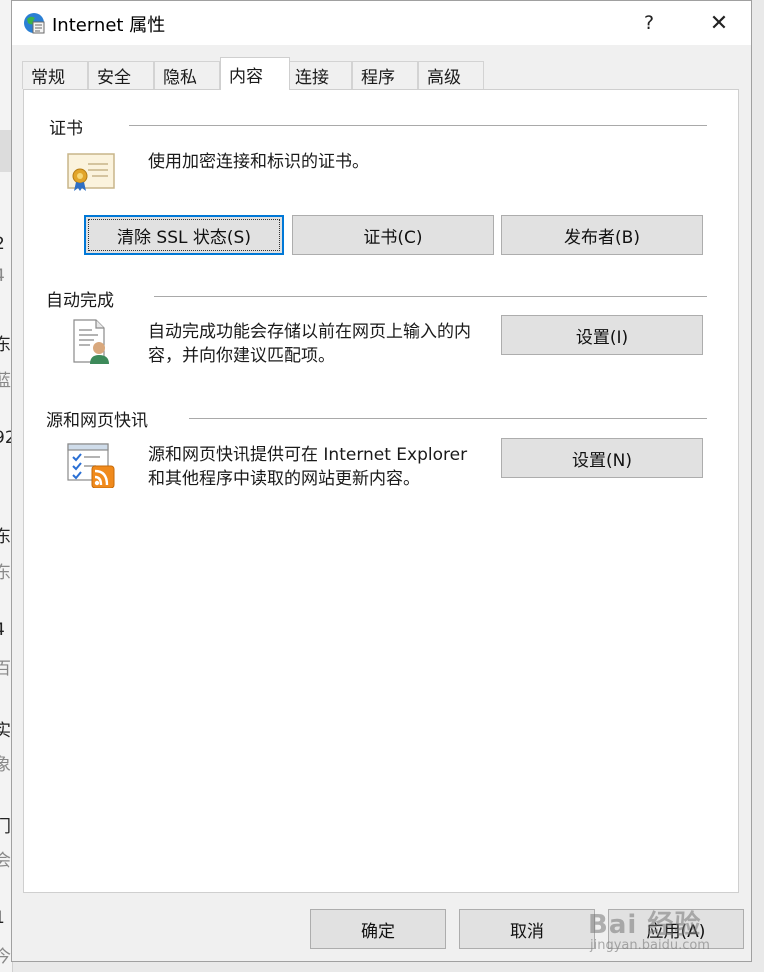  What do you see at coordinates (418, 125) in the screenshot?
I see `certificates-divider` at bounding box center [418, 125].